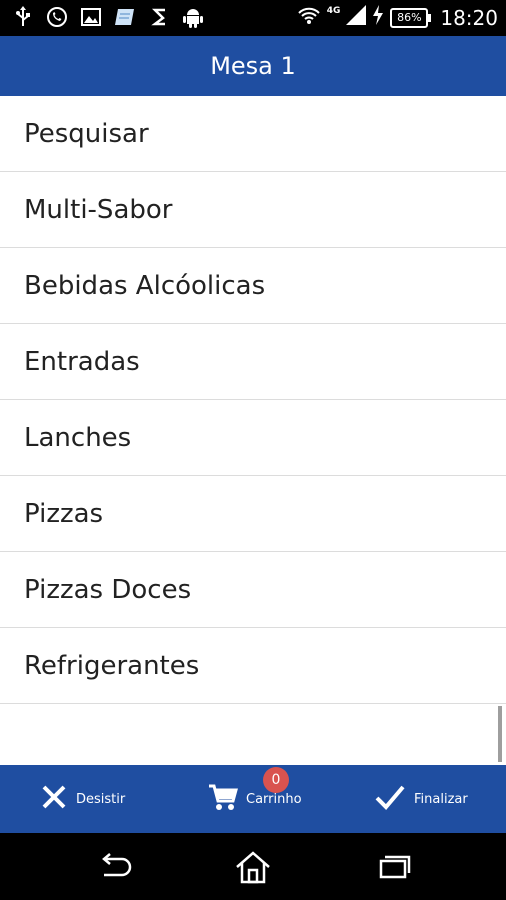 The width and height of the screenshot is (506, 900). What do you see at coordinates (193, 17) in the screenshot?
I see `android-icon` at bounding box center [193, 17].